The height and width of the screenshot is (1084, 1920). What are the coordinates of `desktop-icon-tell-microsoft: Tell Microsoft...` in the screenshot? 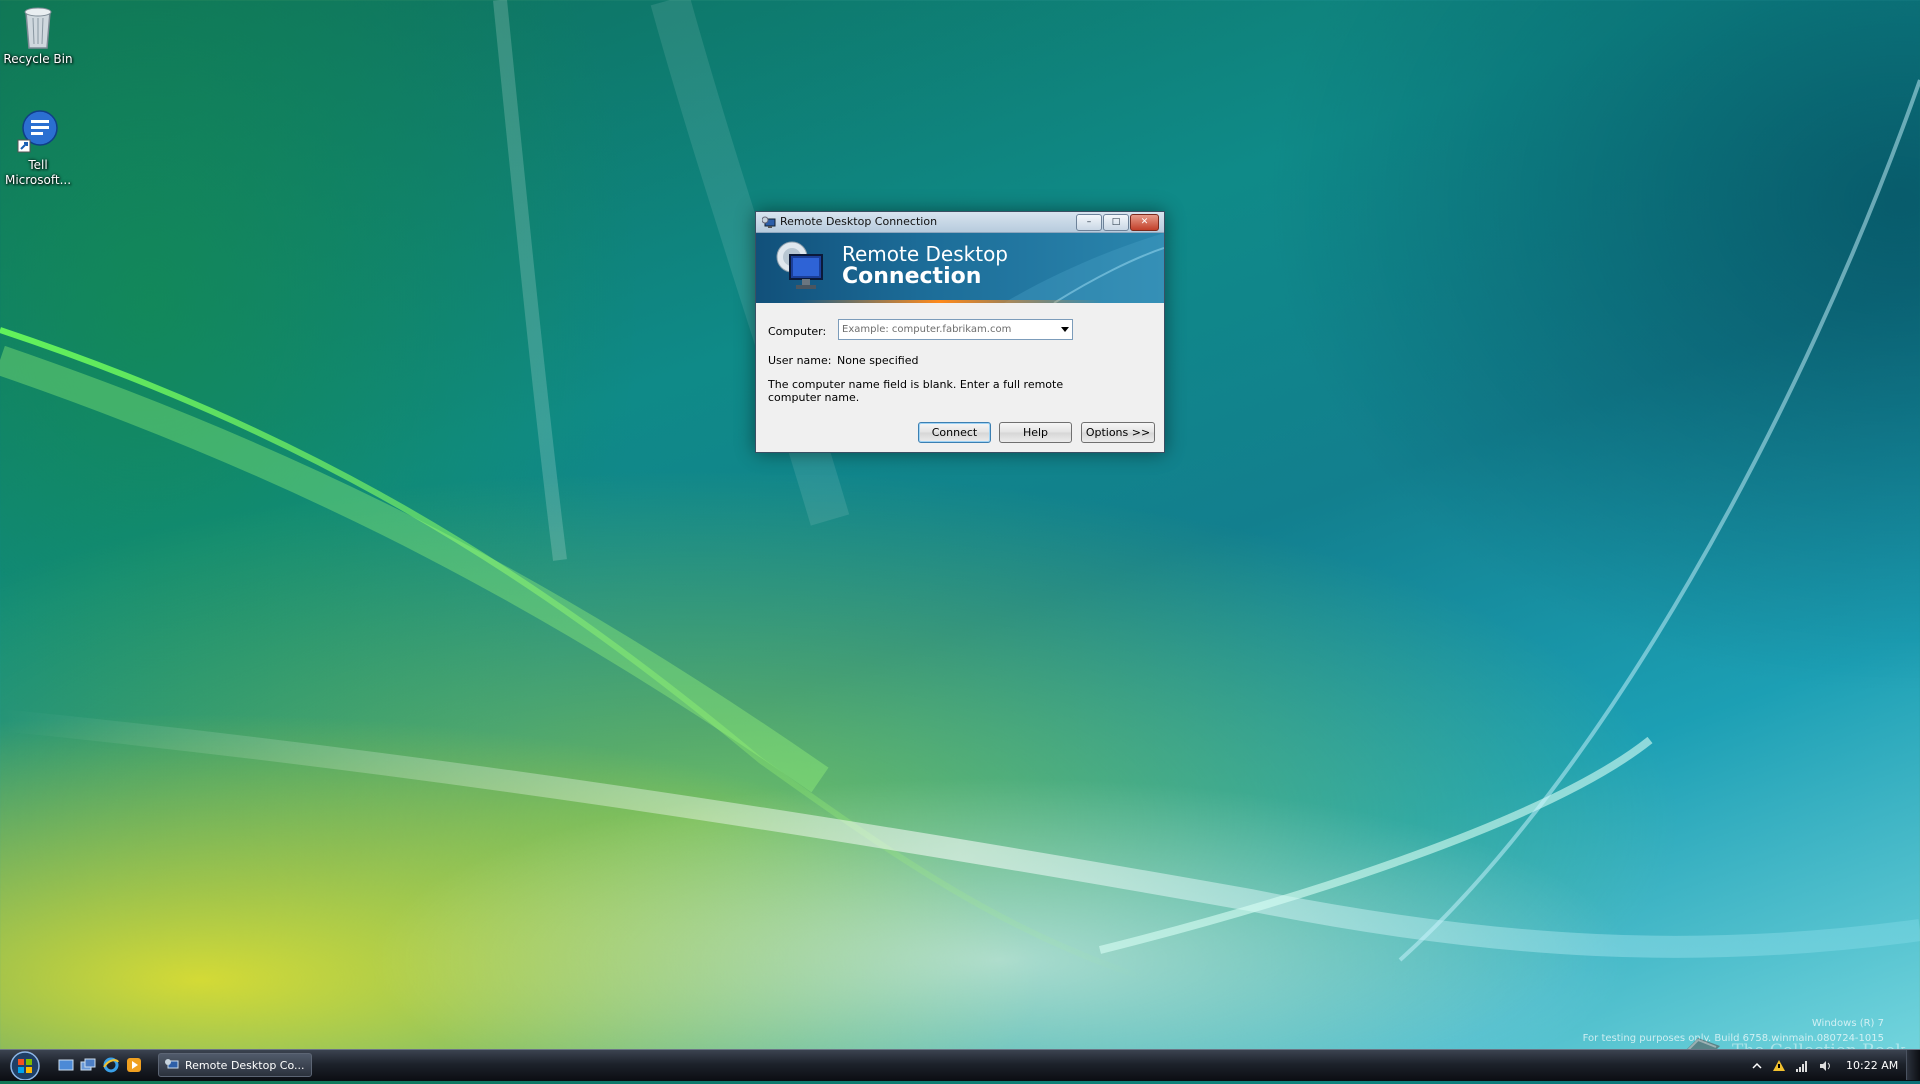 It's located at (38, 148).